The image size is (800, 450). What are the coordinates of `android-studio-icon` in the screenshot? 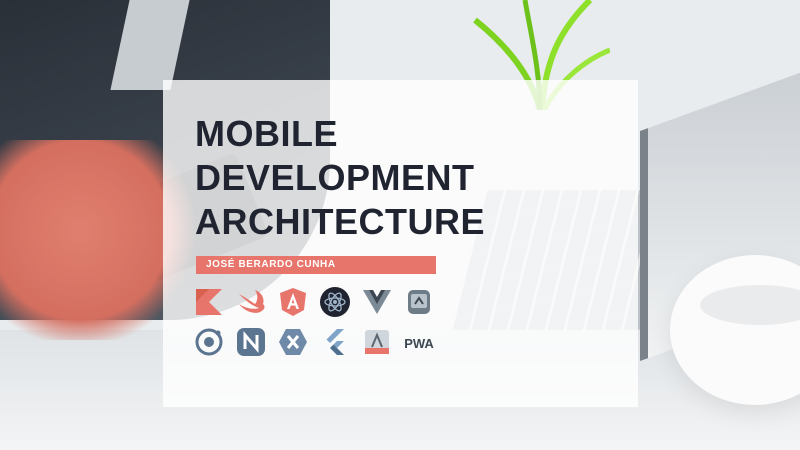 It's located at (377, 342).